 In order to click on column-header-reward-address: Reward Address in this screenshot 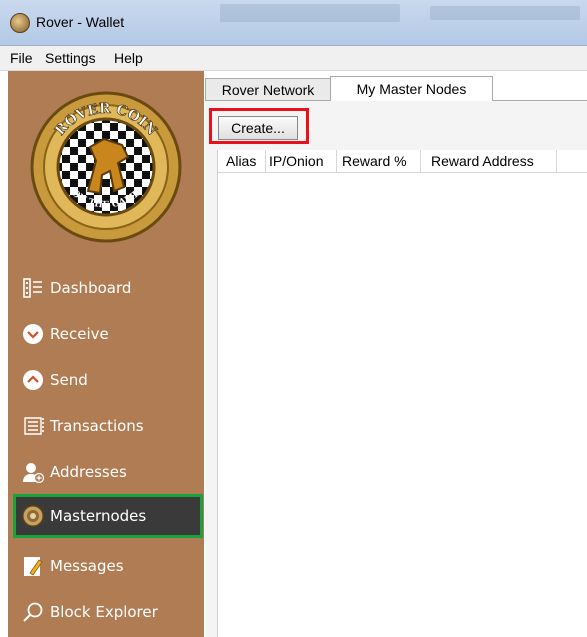, I will do `click(482, 161)`.